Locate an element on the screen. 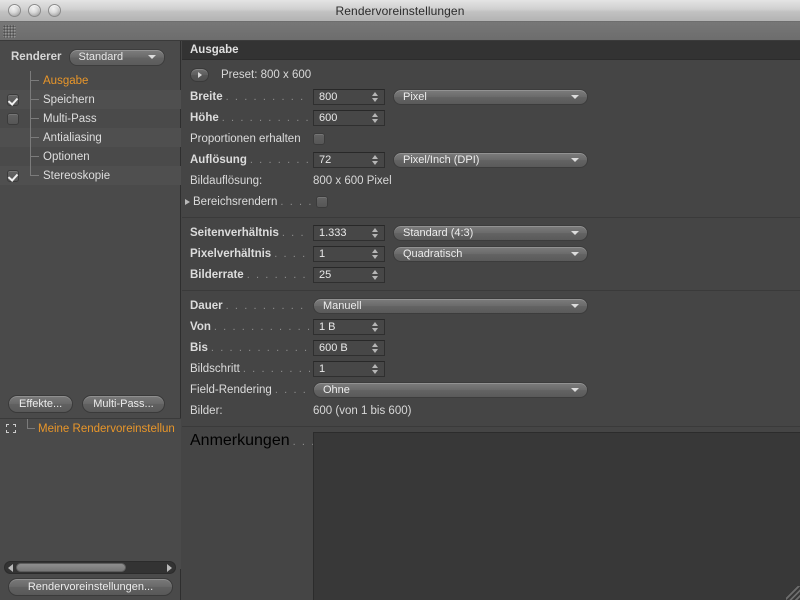 The width and height of the screenshot is (800, 600). width-unit-dropdown: Pixel is located at coordinates (490, 96).